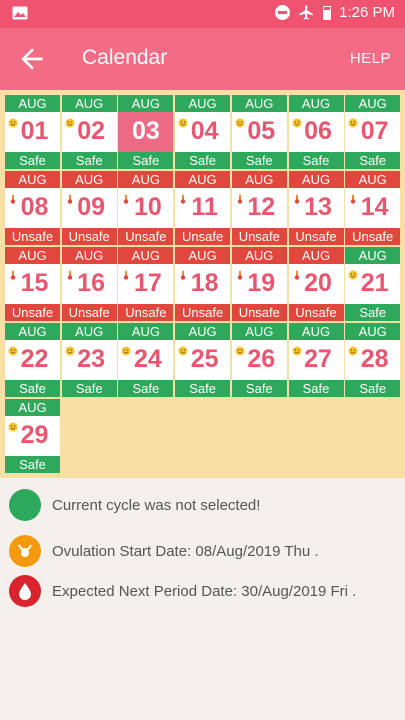 Image resolution: width=405 pixels, height=720 pixels. I want to click on day-number: 05, so click(261, 131).